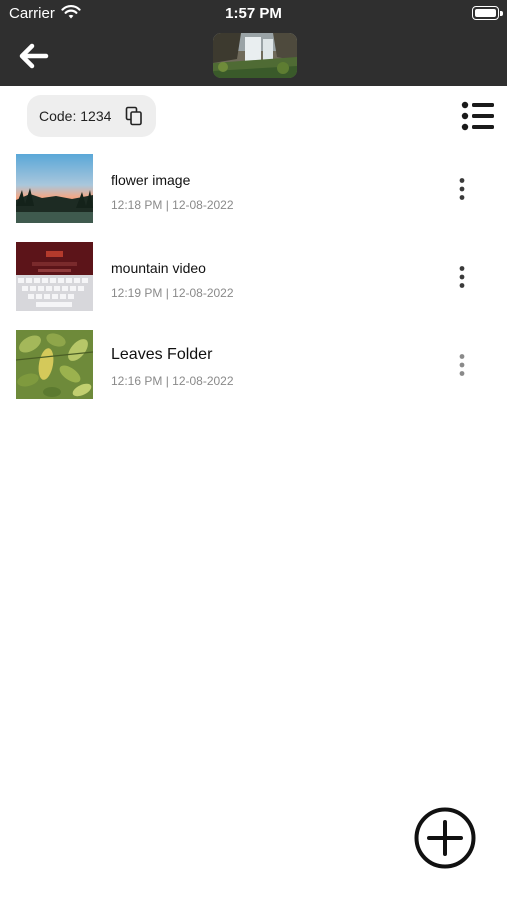 Image resolution: width=507 pixels, height=900 pixels. Describe the element at coordinates (172, 381) in the screenshot. I see `item-timestamp: 12:16 PM | 12-08-2022` at that location.